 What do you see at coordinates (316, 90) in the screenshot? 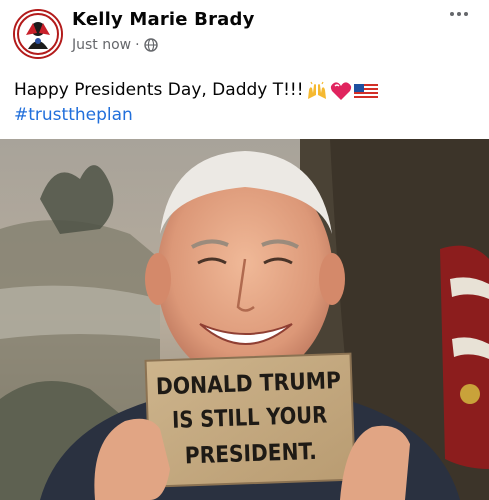
I see `raising-hands-emoji` at bounding box center [316, 90].